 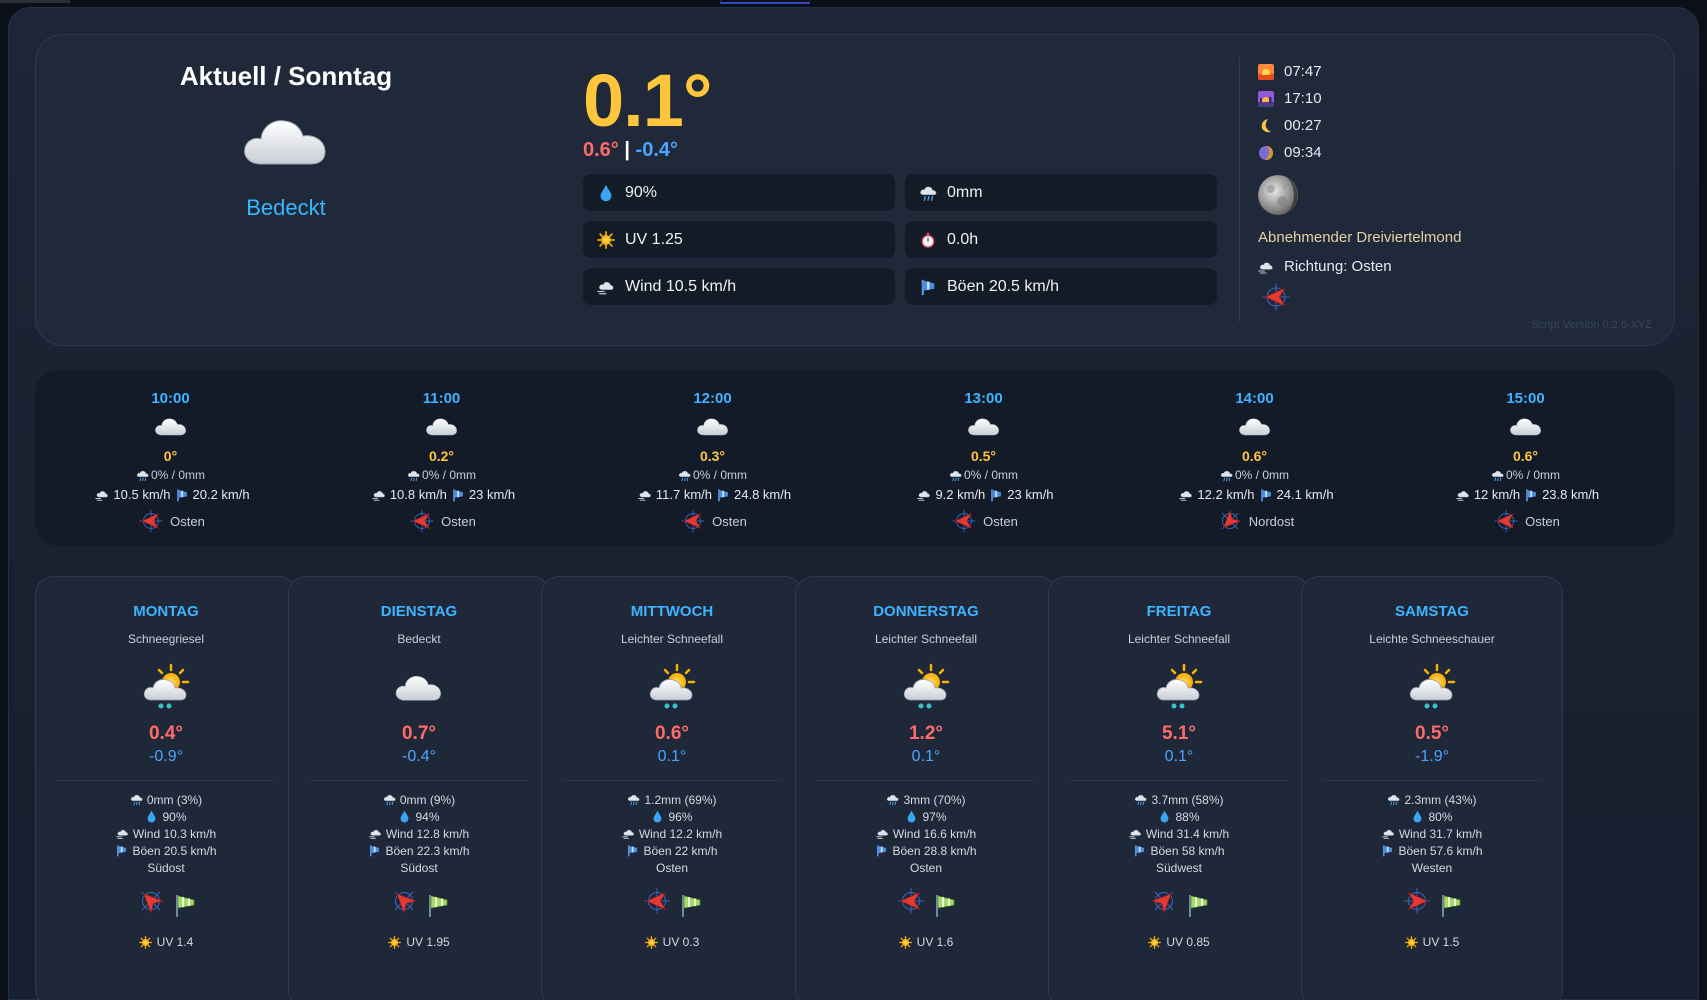 I want to click on sunset-row: 17:10, so click(x=1458, y=98).